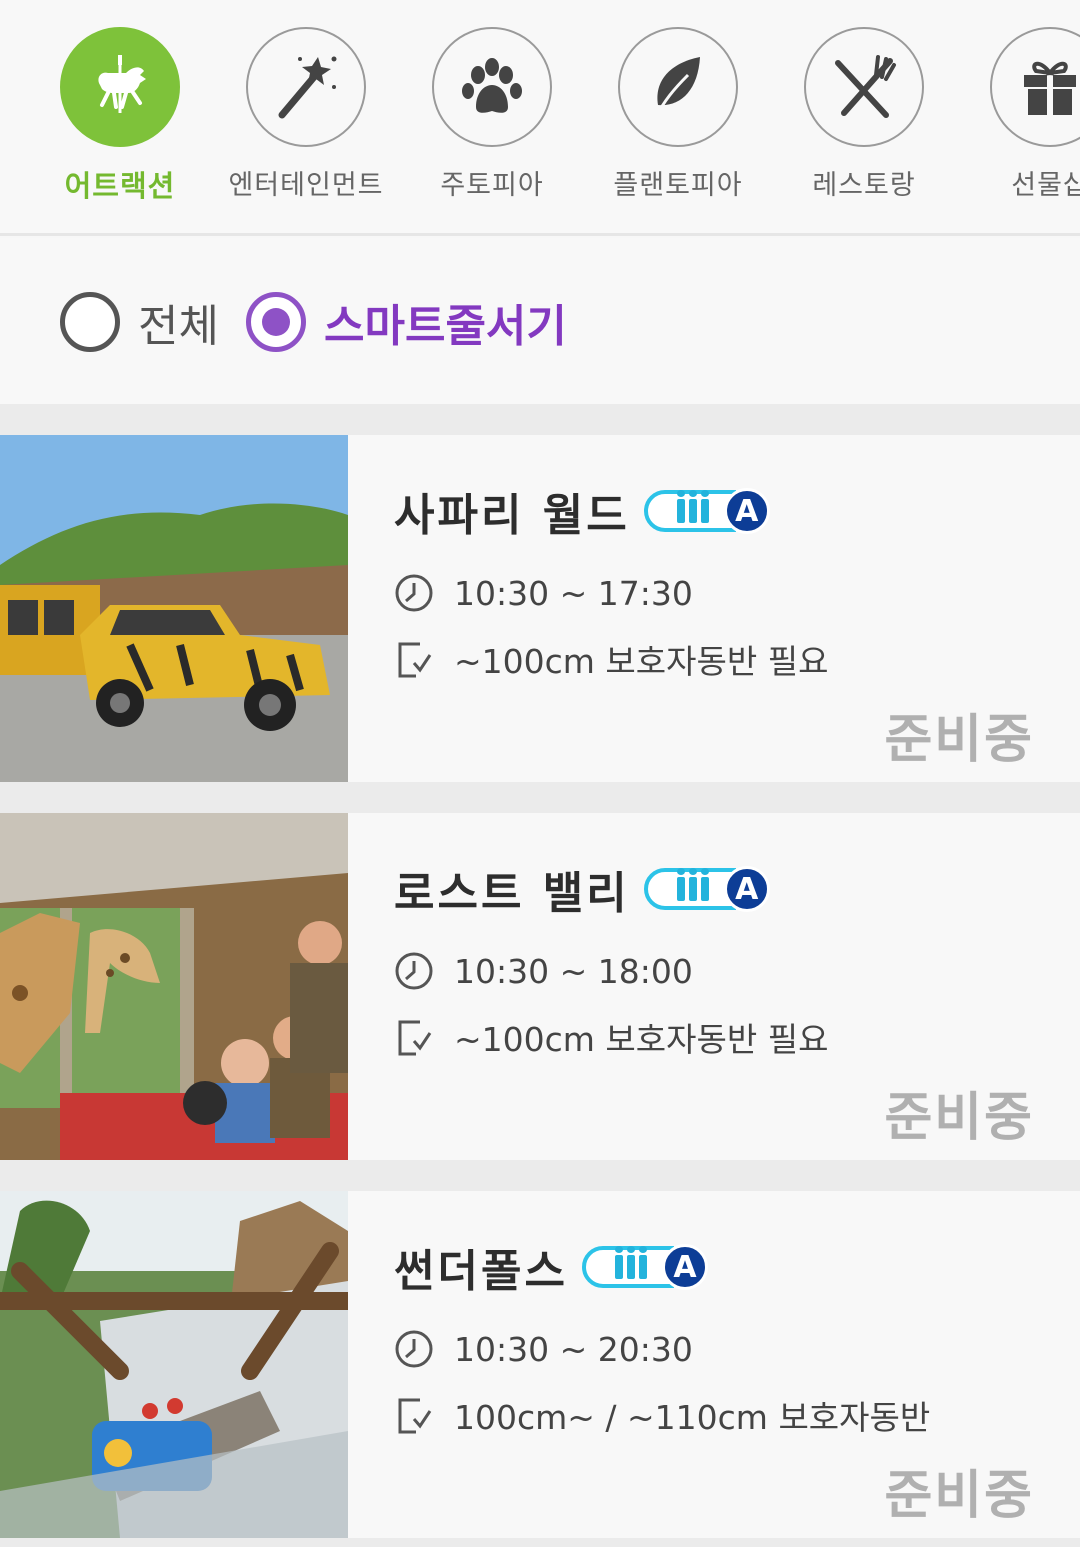  I want to click on category-zootopia: 주토피아, so click(492, 114).